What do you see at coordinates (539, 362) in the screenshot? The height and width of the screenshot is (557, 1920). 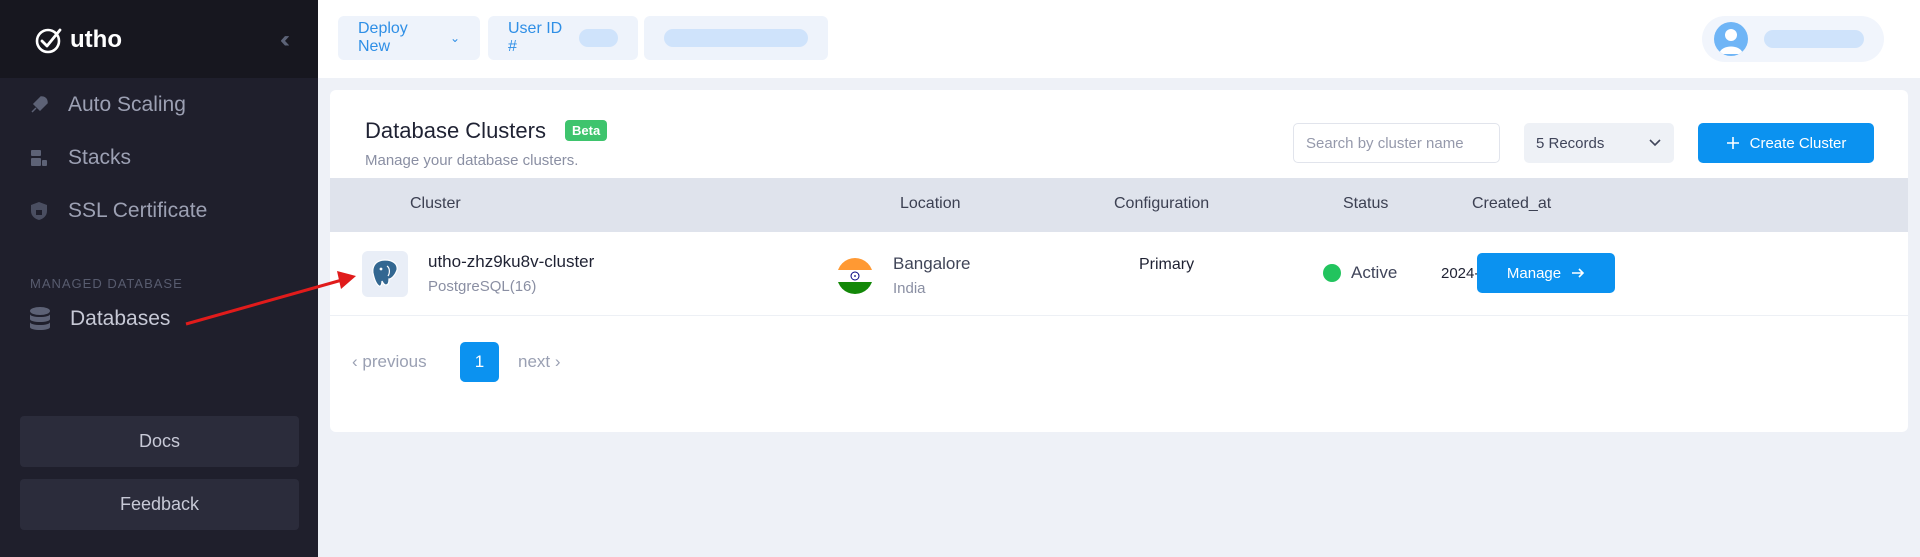 I see `next-page-link: next ›` at bounding box center [539, 362].